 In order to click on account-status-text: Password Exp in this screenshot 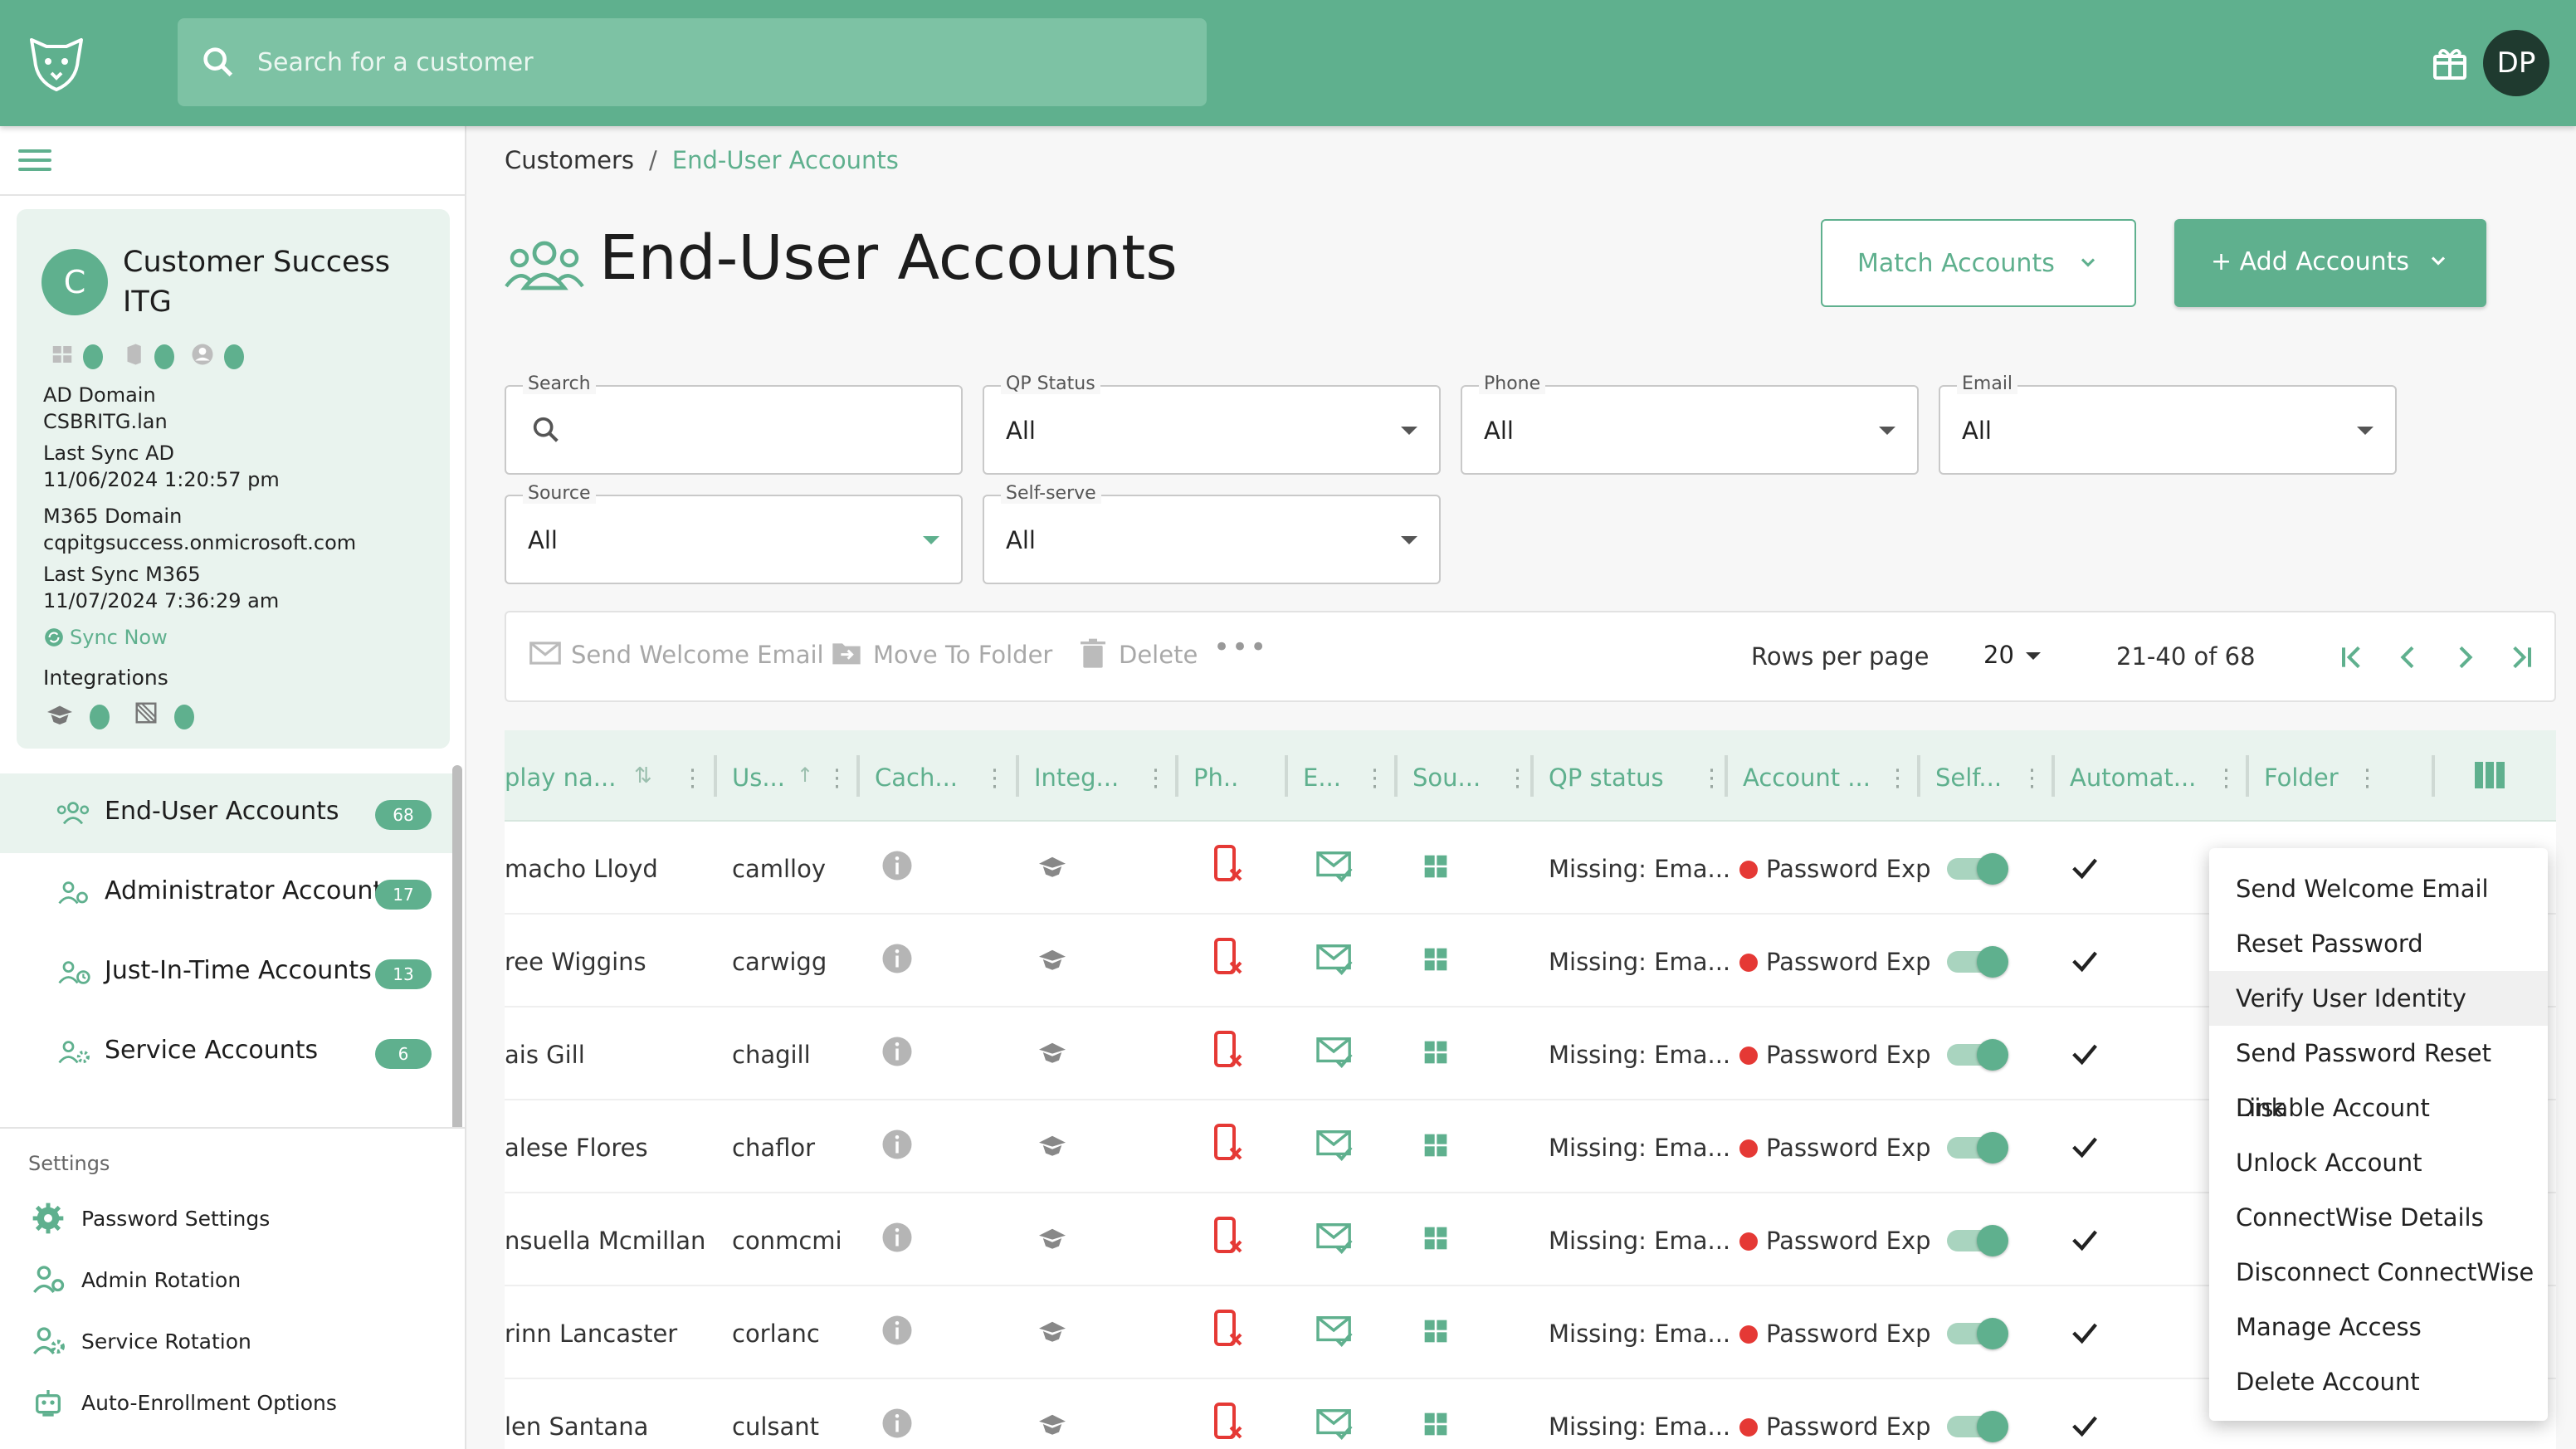, I will do `click(1849, 869)`.